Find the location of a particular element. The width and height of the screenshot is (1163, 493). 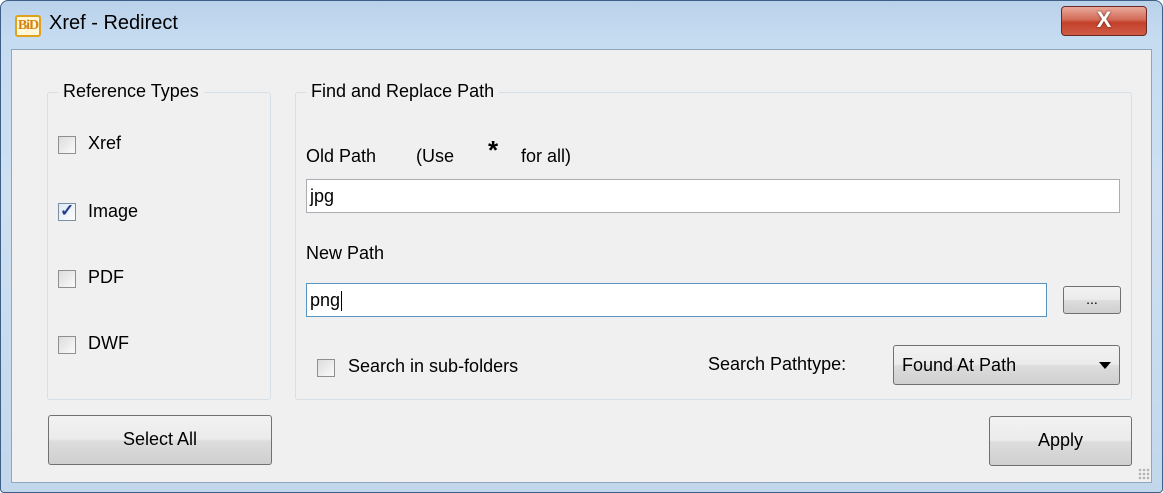

search-subfolders-checkbox is located at coordinates (326, 368).